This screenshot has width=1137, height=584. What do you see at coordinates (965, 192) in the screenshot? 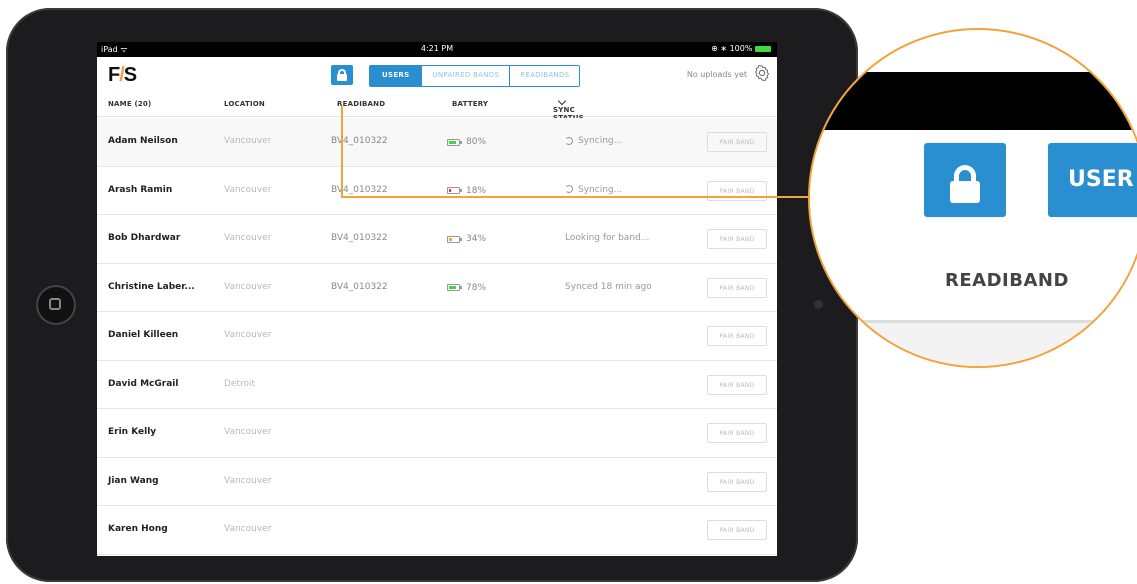
I see `magnified-lock-body` at bounding box center [965, 192].